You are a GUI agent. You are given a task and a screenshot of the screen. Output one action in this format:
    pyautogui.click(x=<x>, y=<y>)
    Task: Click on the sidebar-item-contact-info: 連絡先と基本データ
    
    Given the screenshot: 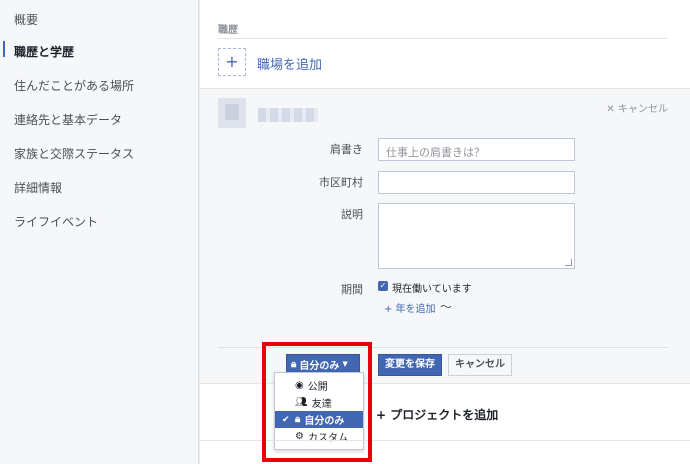 What is the action you would take?
    pyautogui.click(x=68, y=119)
    